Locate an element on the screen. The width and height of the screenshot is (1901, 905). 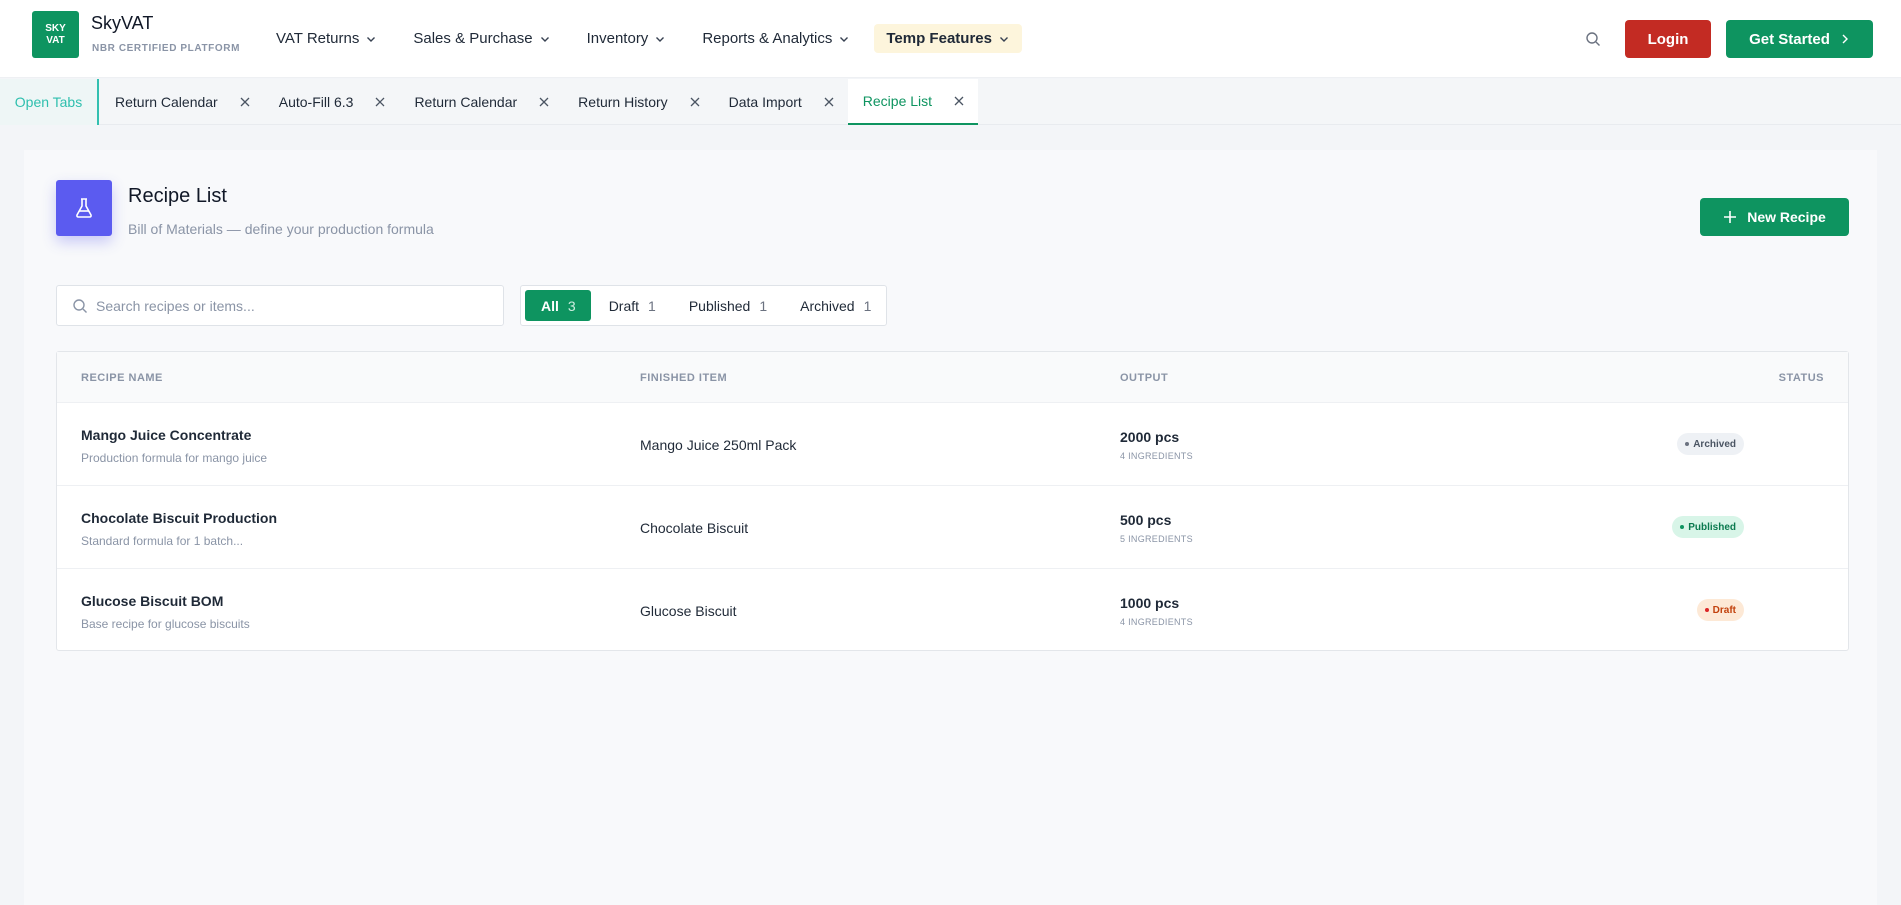
brand-name: SkyVAT is located at coordinates (122, 23).